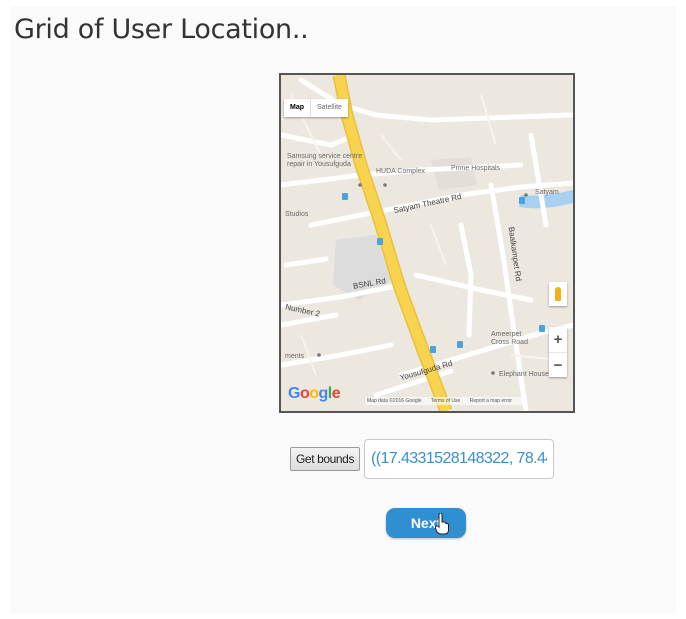  Describe the element at coordinates (325, 459) in the screenshot. I see `get-bounds-button: Get bounds` at that location.